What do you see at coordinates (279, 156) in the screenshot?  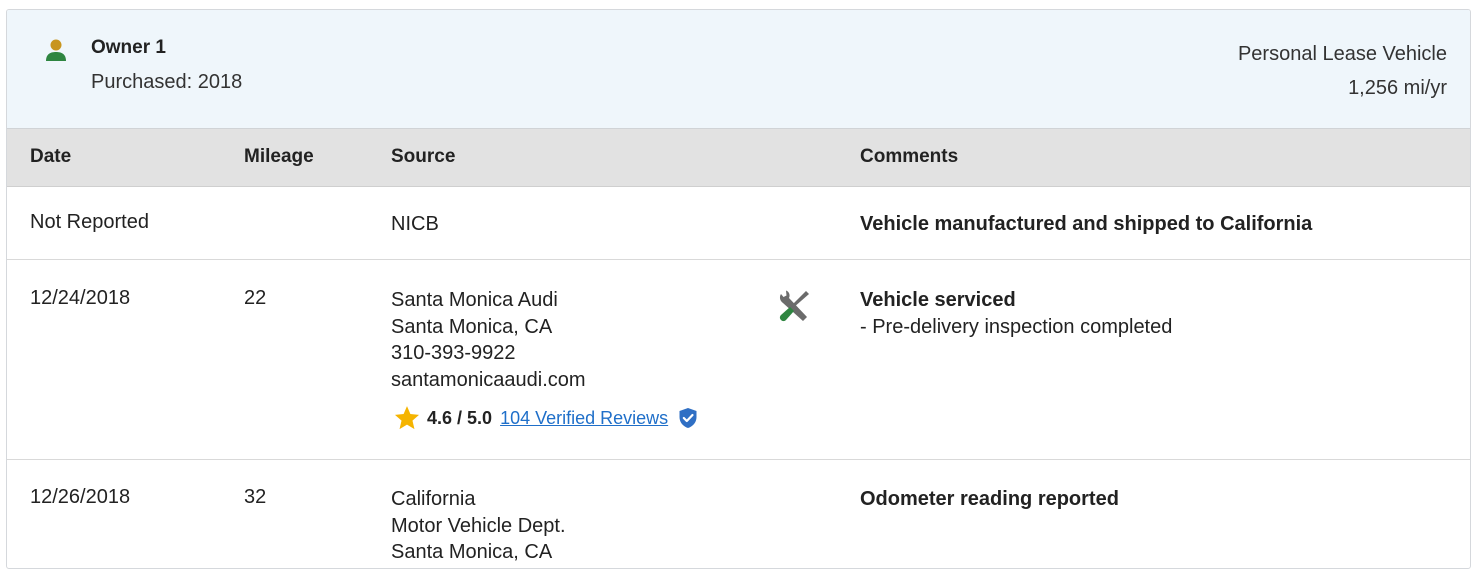 I see `header-mileage: Mileage` at bounding box center [279, 156].